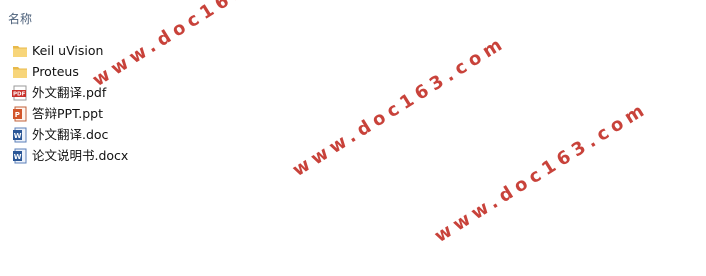 The width and height of the screenshot is (706, 276). Describe the element at coordinates (55, 71) in the screenshot. I see `file-name: Proteus` at that location.